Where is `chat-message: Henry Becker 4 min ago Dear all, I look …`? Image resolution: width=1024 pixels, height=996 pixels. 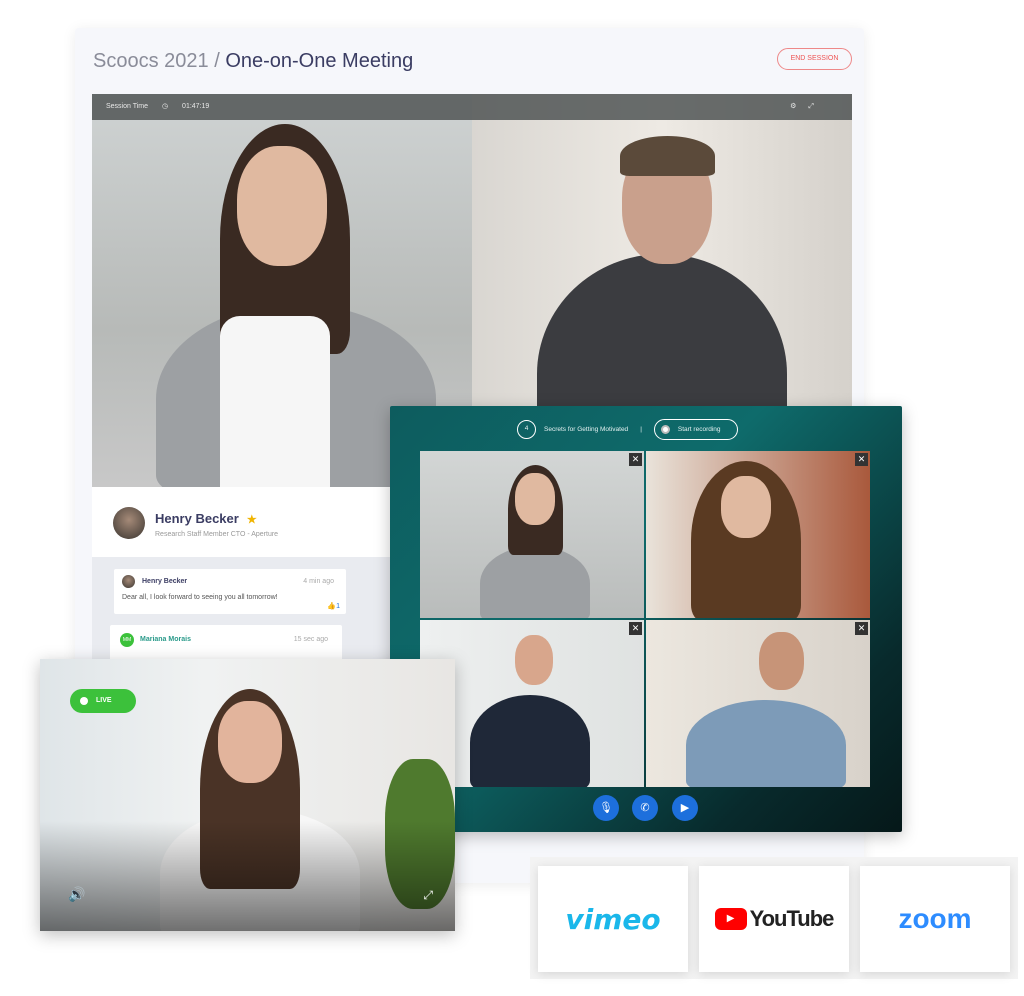
chat-message: Henry Becker 4 min ago Dear all, I look … is located at coordinates (230, 591).